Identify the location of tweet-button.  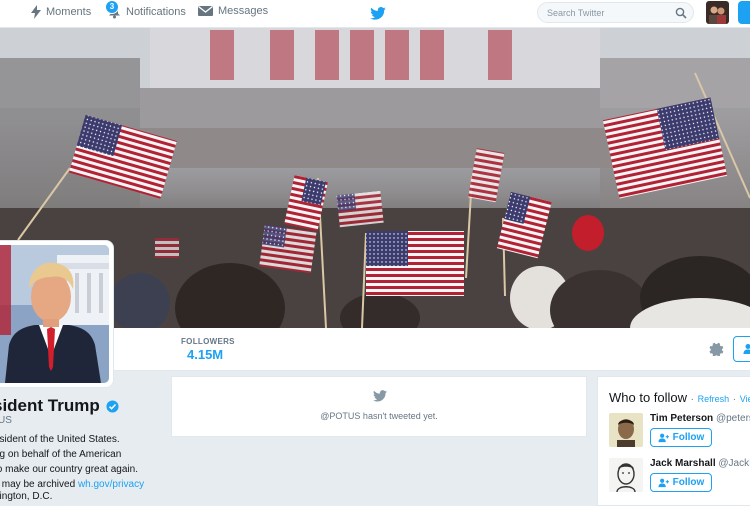
(744, 12).